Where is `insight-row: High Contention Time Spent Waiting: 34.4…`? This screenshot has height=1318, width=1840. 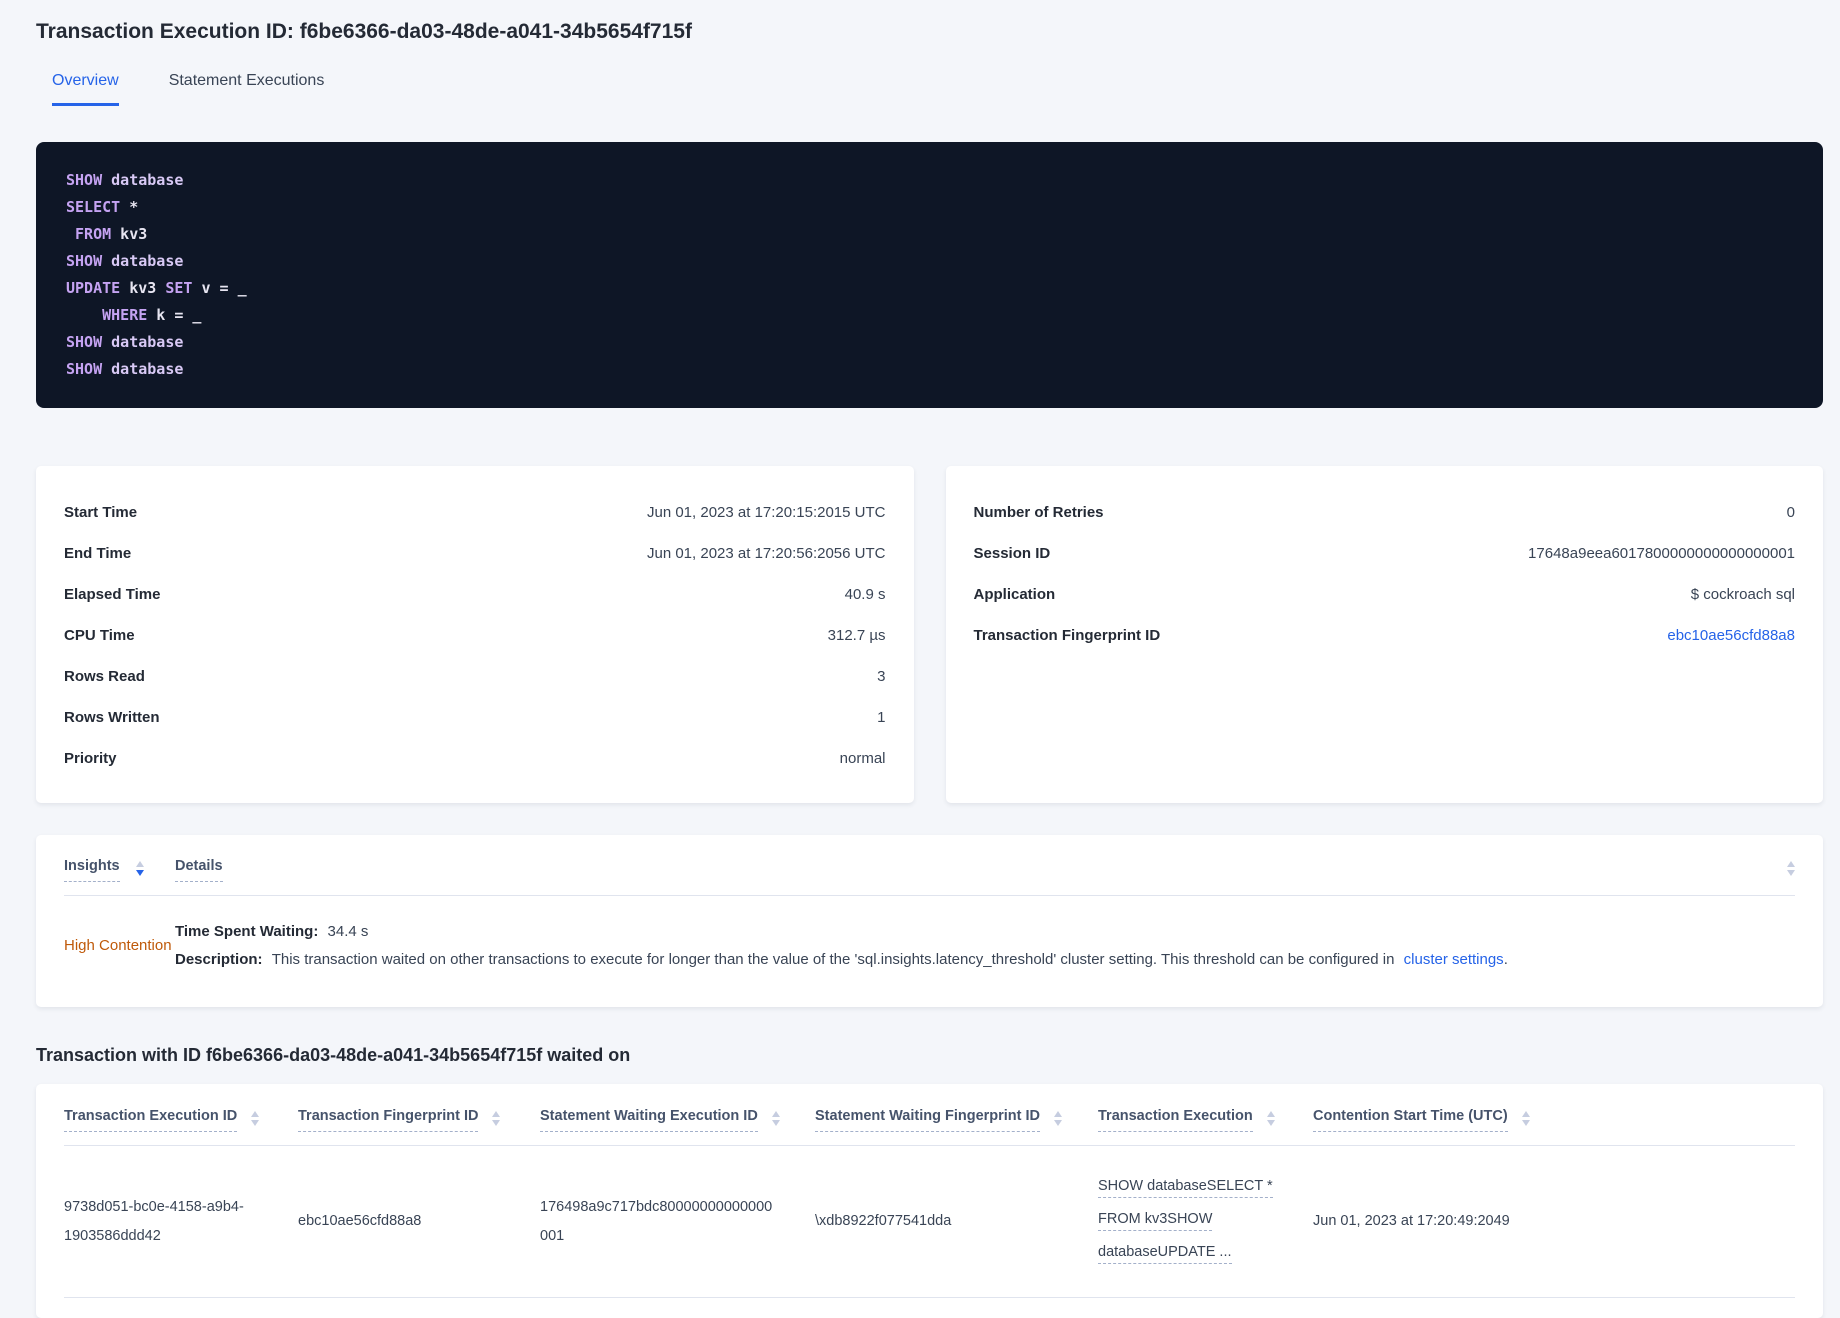
insight-row: High Contention Time Spent Waiting: 34.4… is located at coordinates (929, 951).